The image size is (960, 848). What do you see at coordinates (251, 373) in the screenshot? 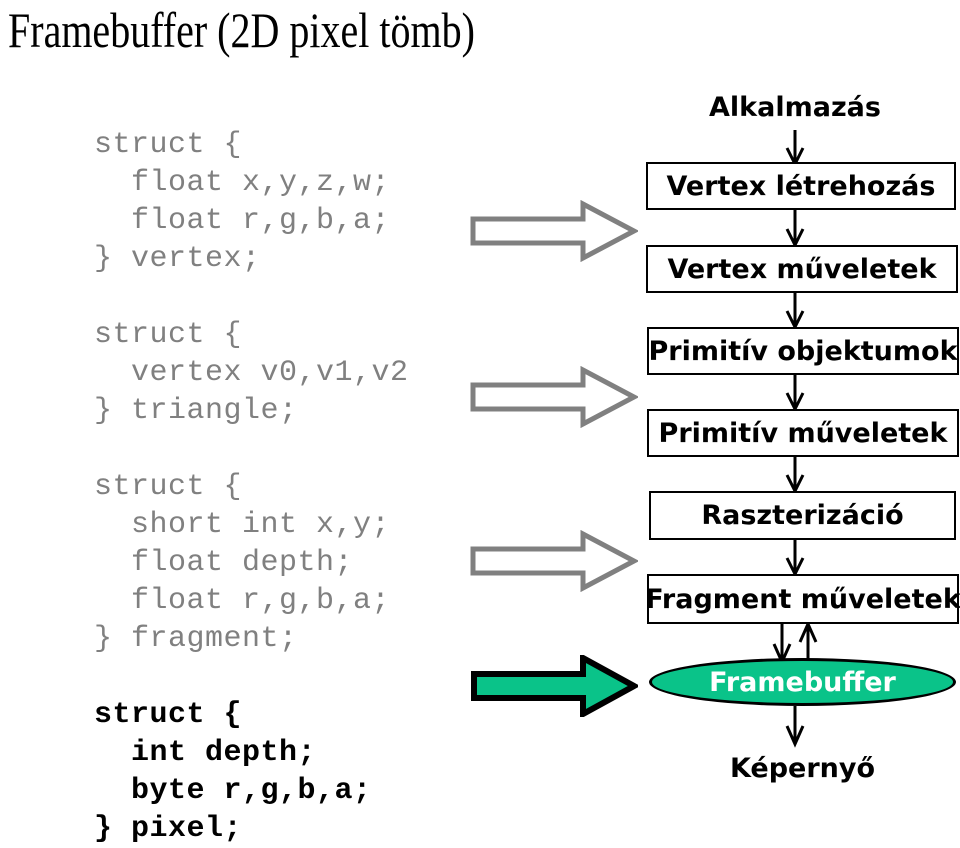
I see `code-block-triangle-struct: struct { vertex v0,v1,v2 } triangle;` at bounding box center [251, 373].